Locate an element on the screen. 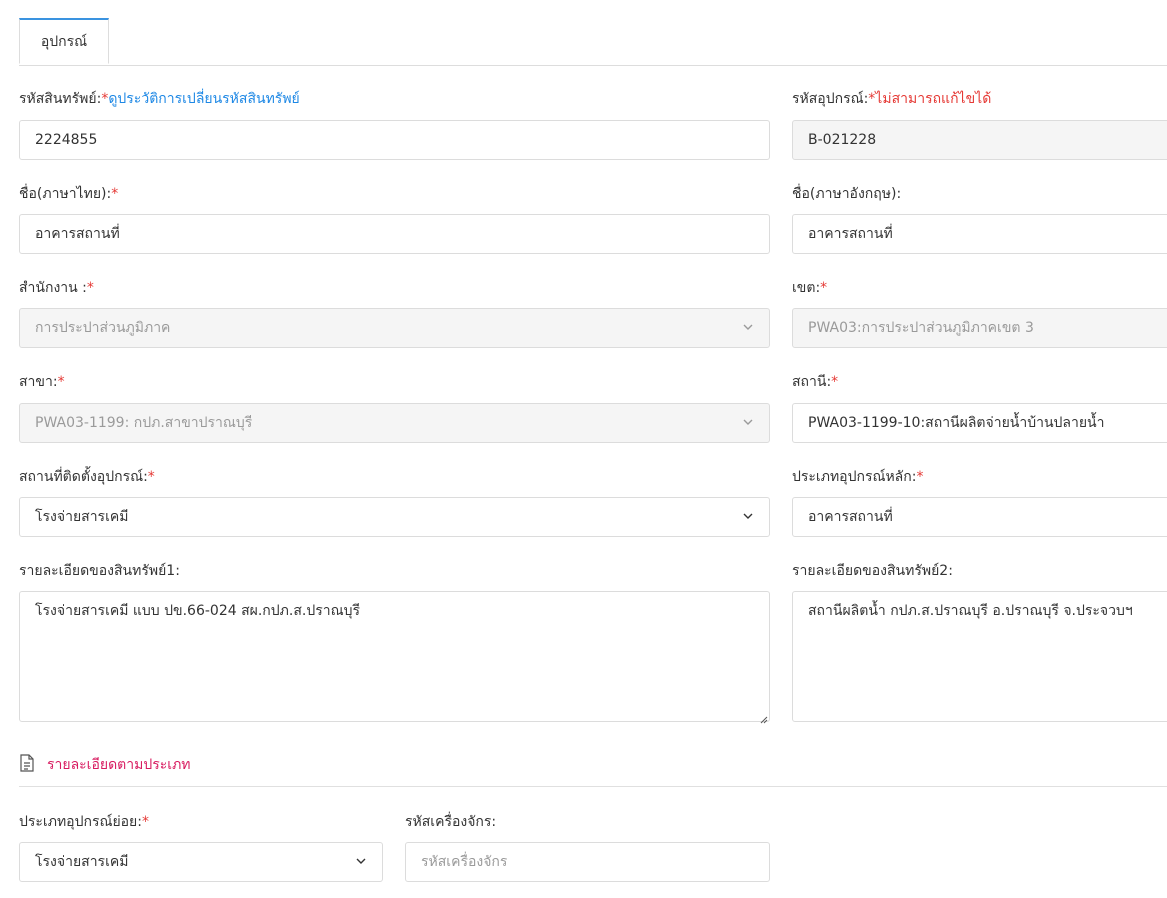 The image size is (1167, 898). machine-code-placeholder: รหัสเครื่องจักร is located at coordinates (464, 862).